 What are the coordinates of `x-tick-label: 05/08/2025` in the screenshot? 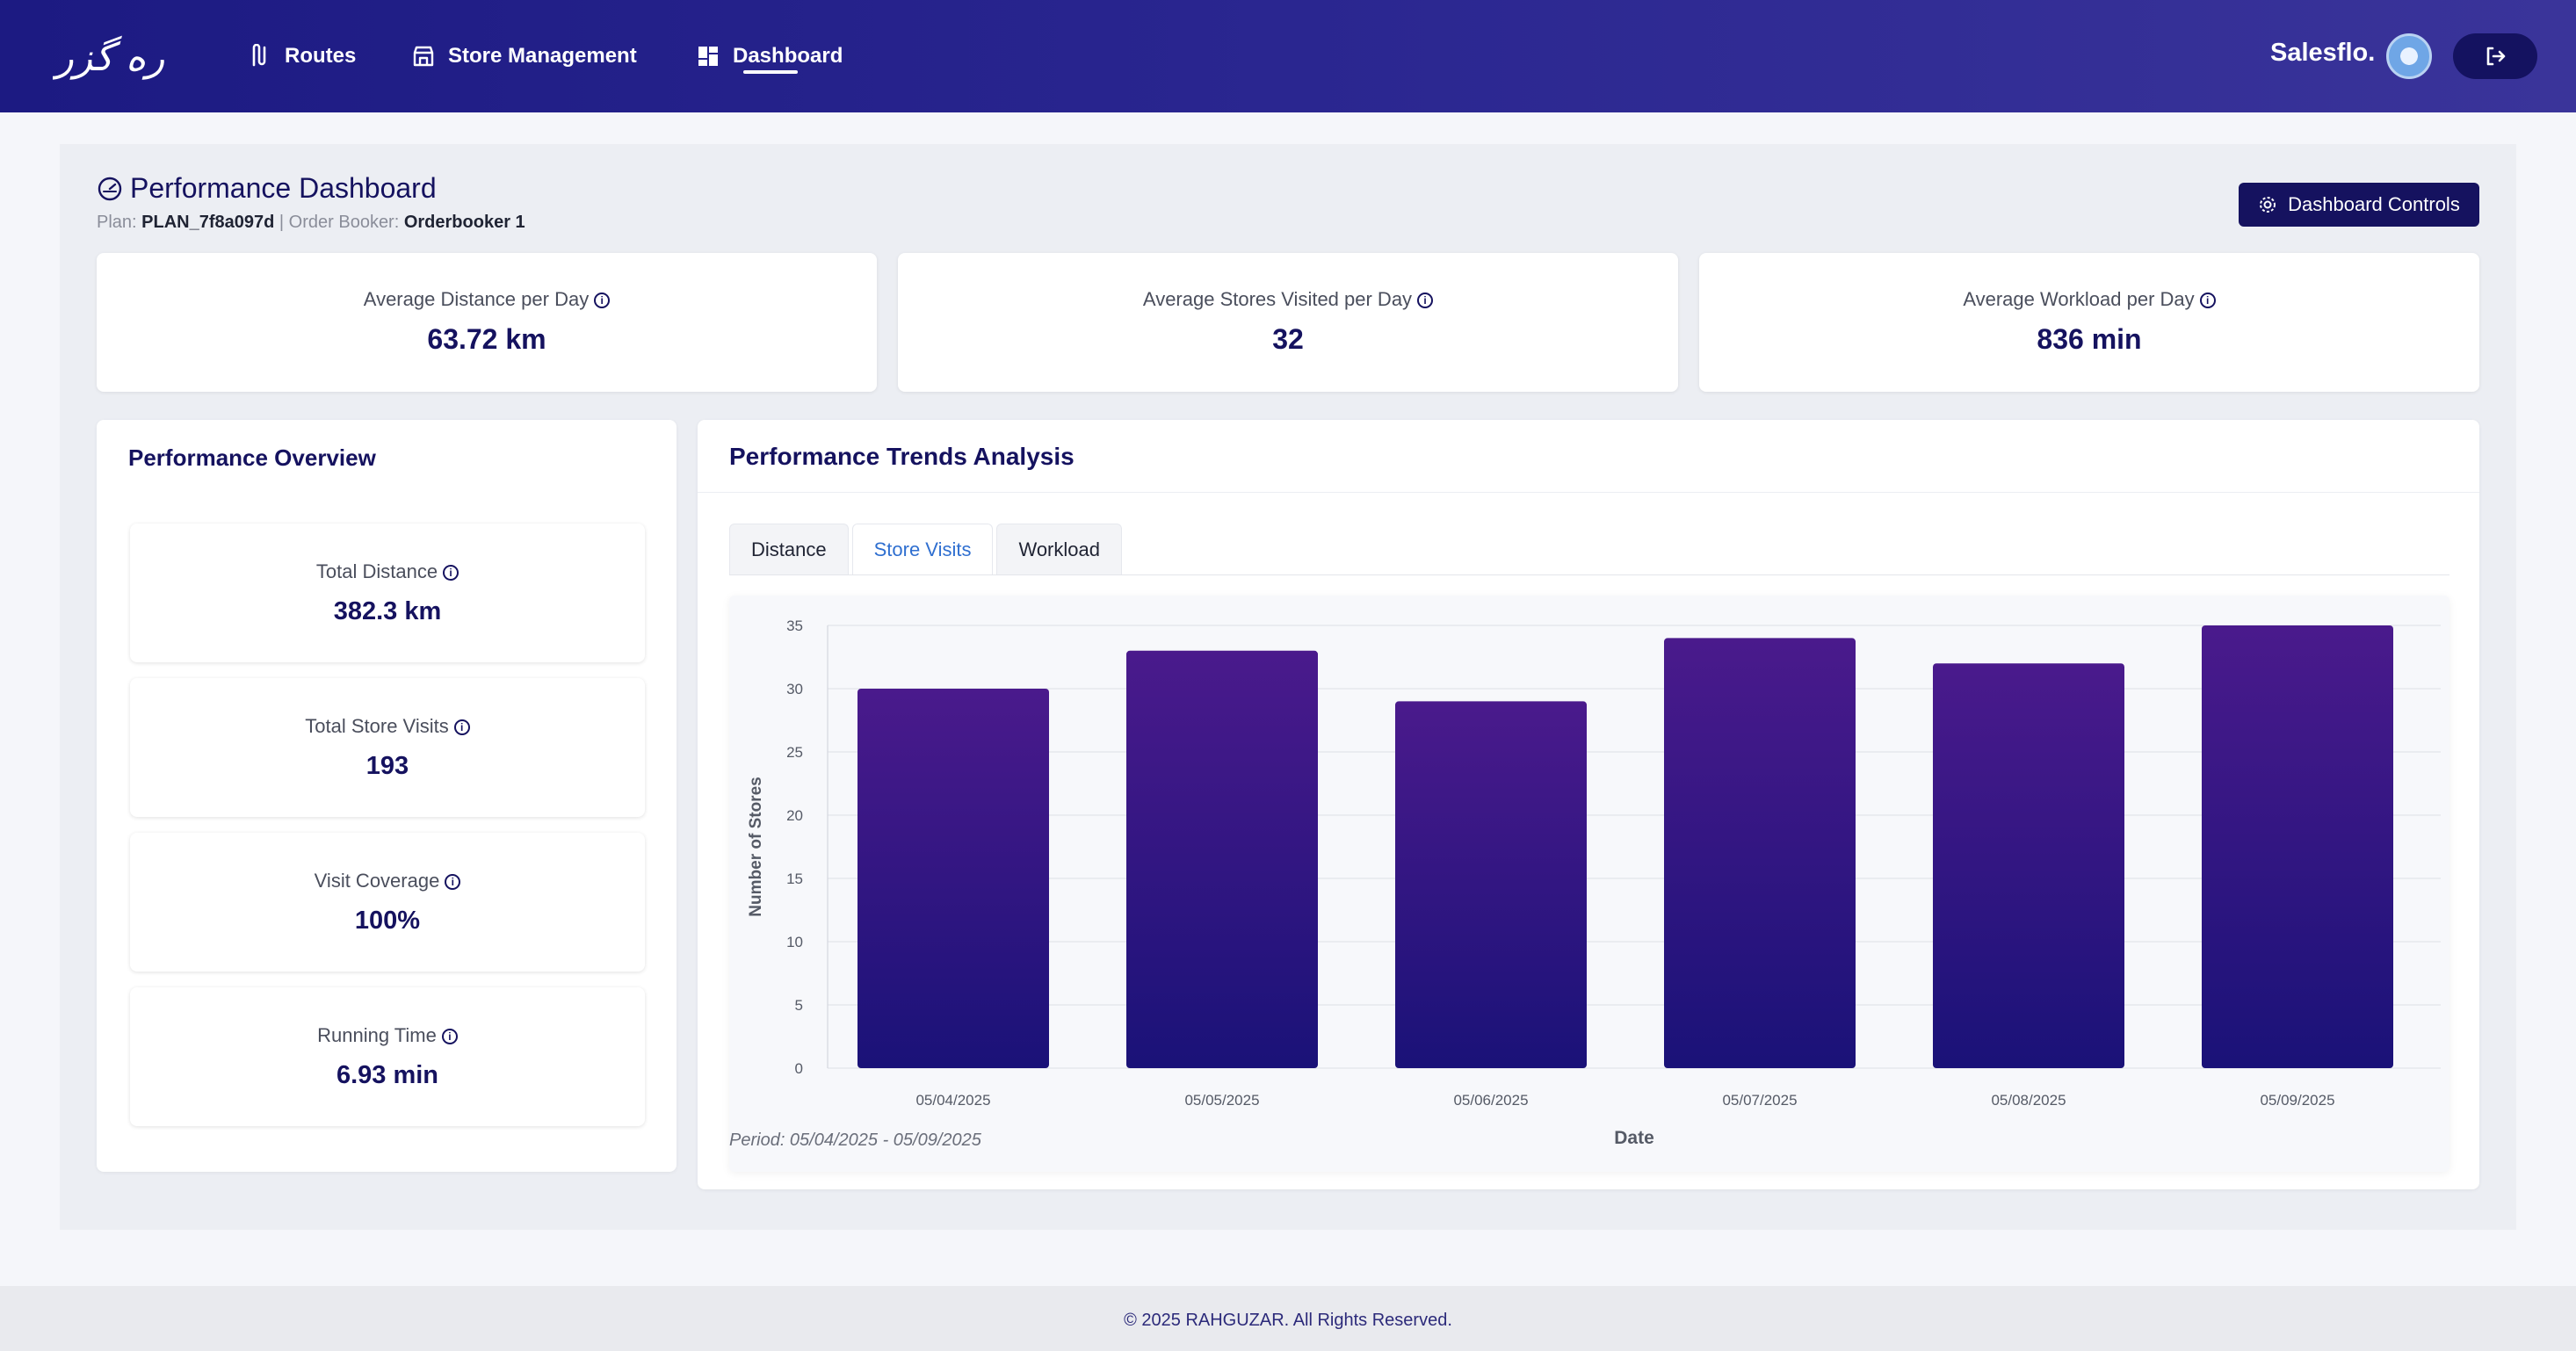 It's located at (2028, 1100).